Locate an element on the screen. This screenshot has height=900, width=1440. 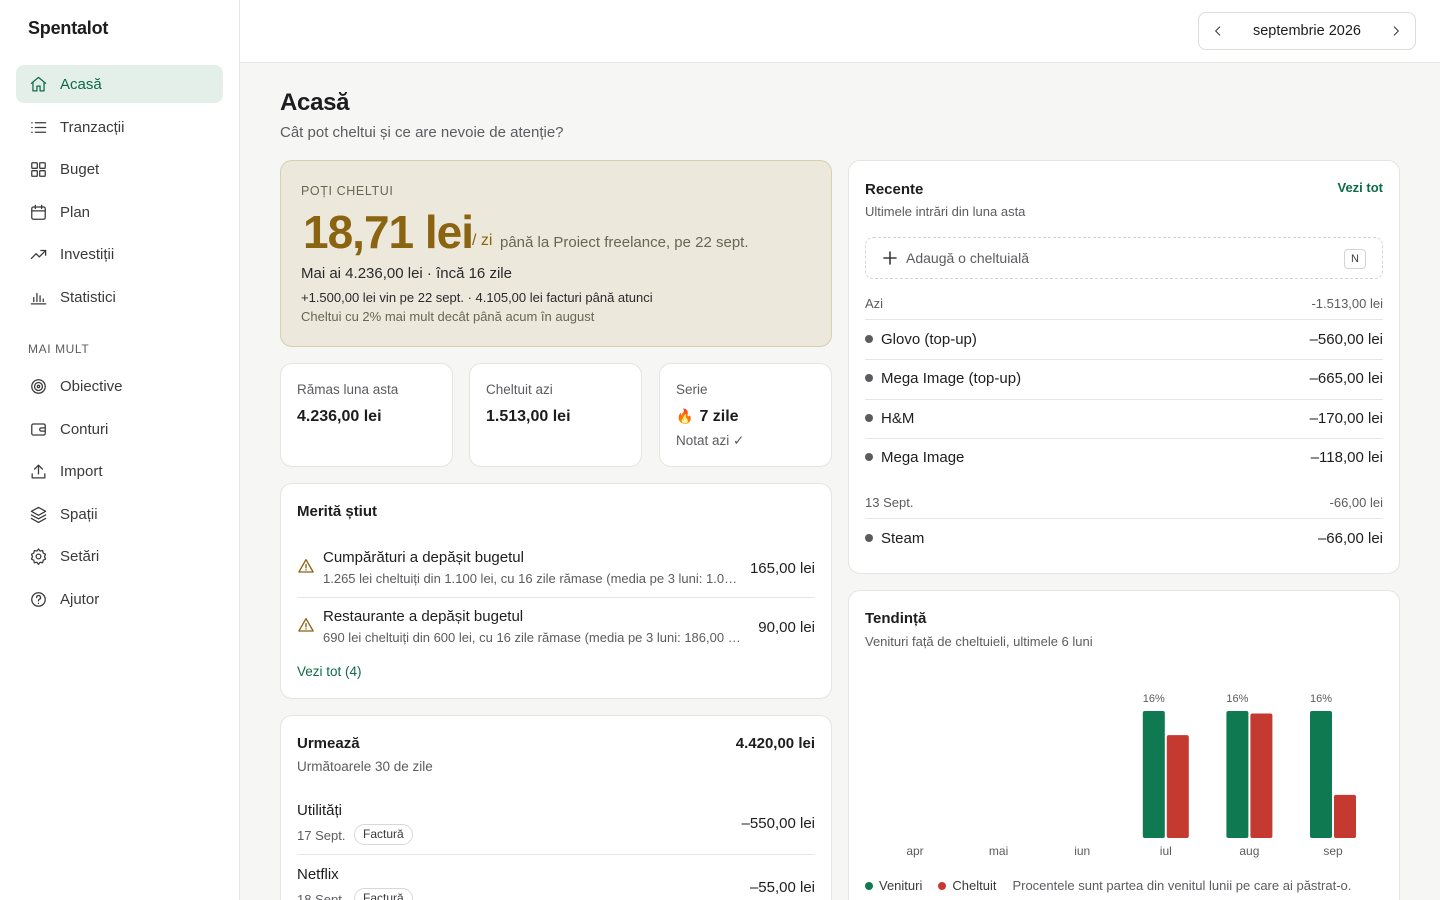
daily-amount: 18,71 lei is located at coordinates (388, 232).